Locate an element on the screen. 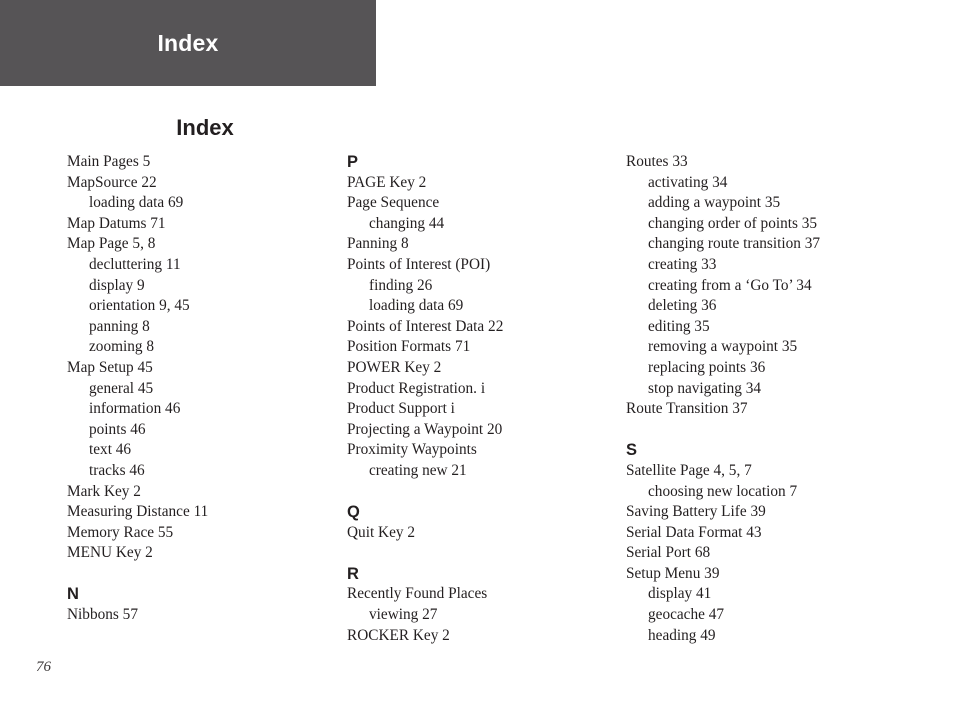  index-subentry: changing 44 is located at coordinates (407, 223).